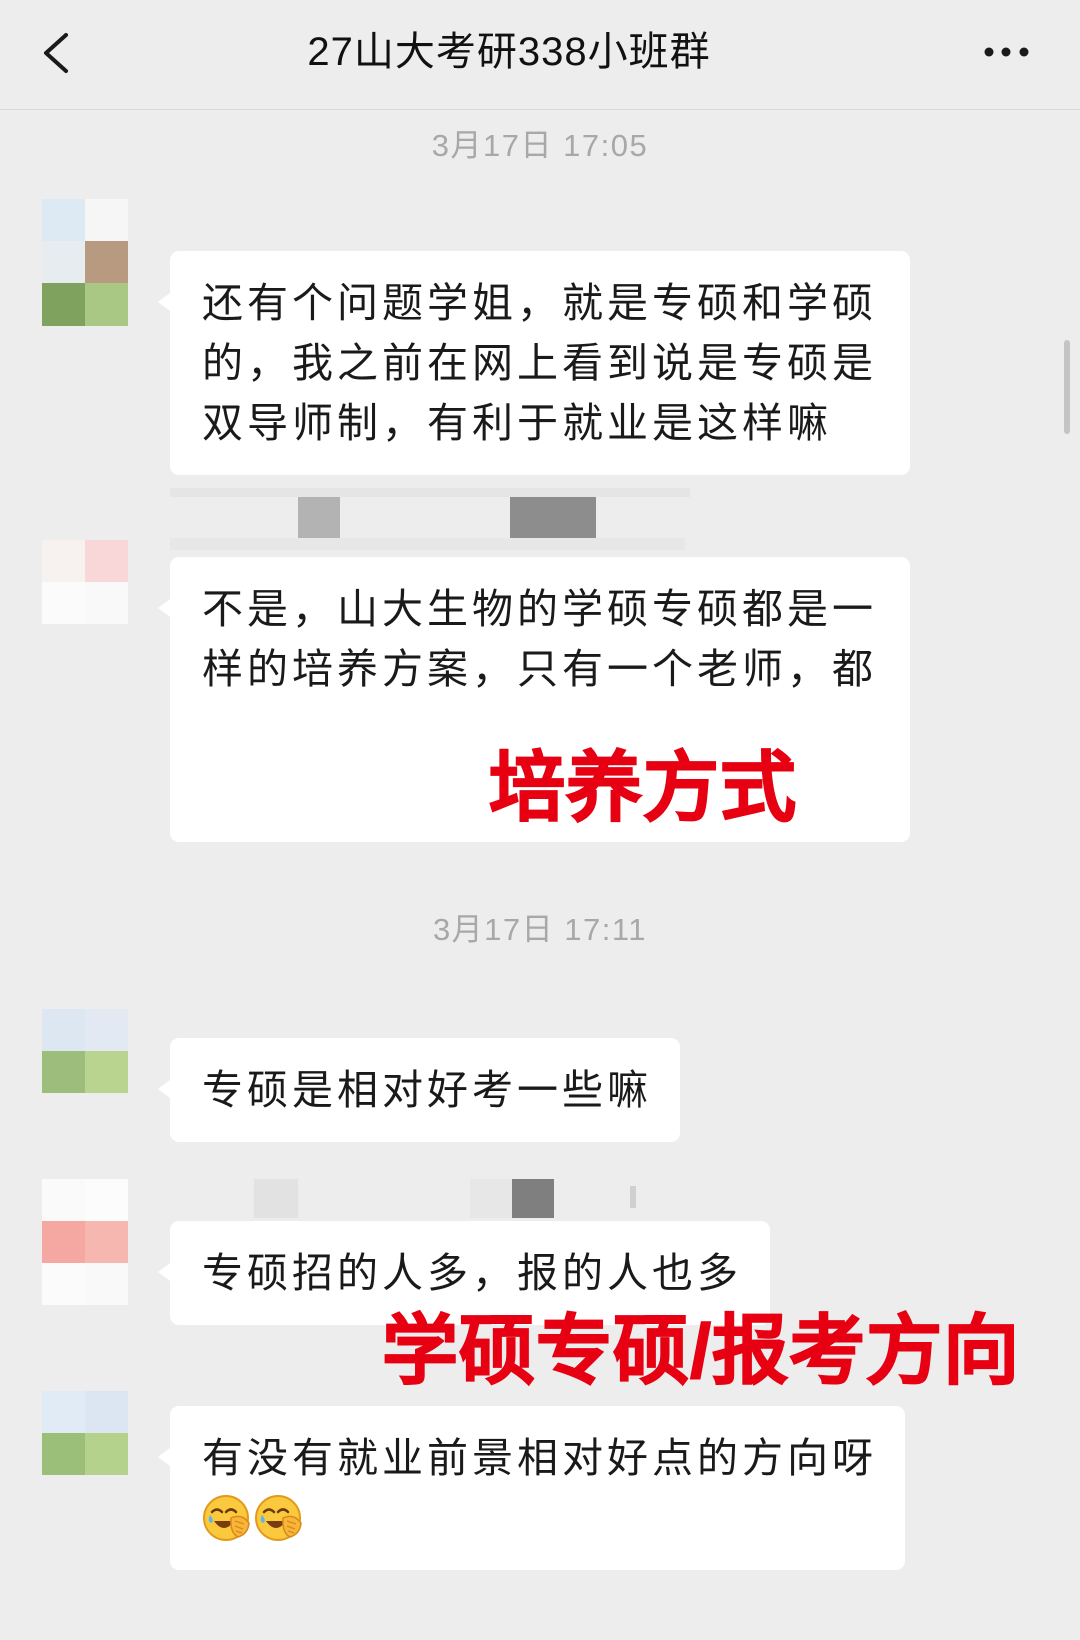 The height and width of the screenshot is (1640, 1080). Describe the element at coordinates (642, 788) in the screenshot. I see `annotation-training-mode: 培养方式` at that location.